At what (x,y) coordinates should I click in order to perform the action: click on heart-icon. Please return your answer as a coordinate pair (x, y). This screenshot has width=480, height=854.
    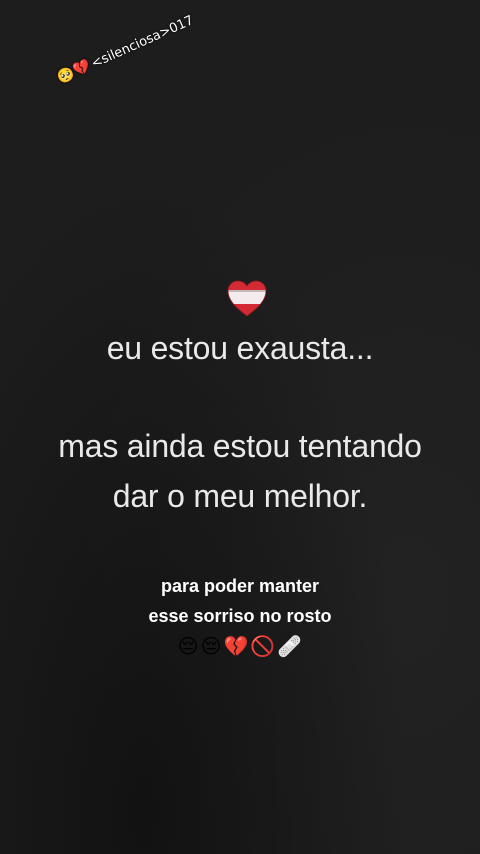
    Looking at the image, I should click on (247, 298).